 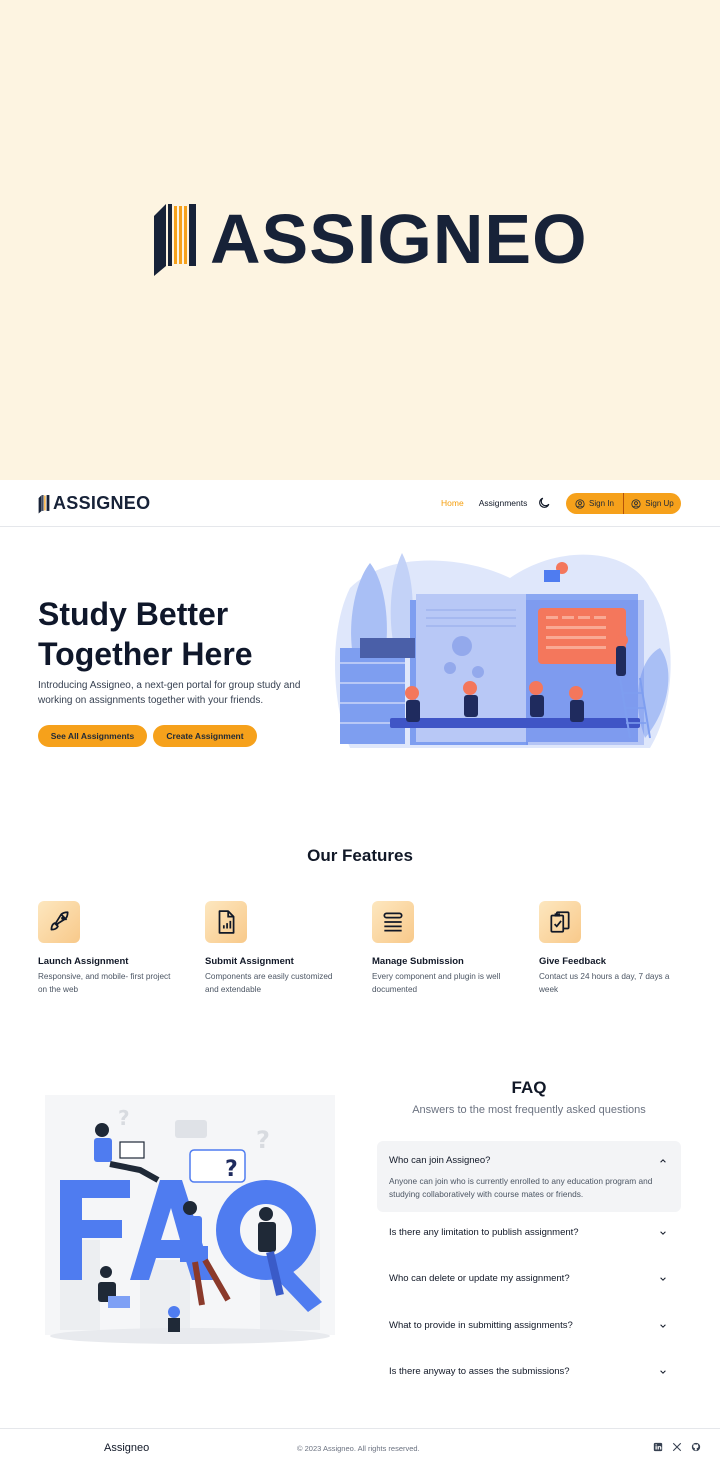 What do you see at coordinates (604, 983) in the screenshot?
I see `feature-desc: Contact us 24 hours a day, 7 days a week` at bounding box center [604, 983].